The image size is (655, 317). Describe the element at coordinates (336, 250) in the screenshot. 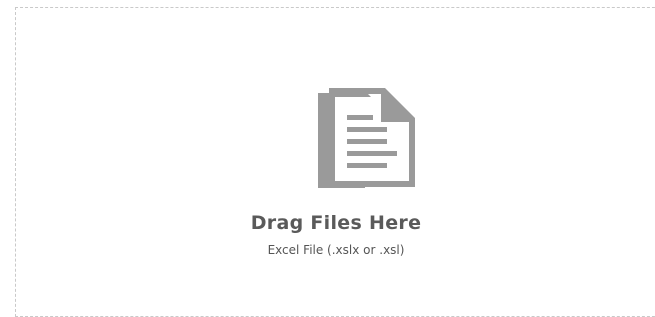

I see `dropzone-subtitle: Excel File (.xslx or .xsl)` at that location.